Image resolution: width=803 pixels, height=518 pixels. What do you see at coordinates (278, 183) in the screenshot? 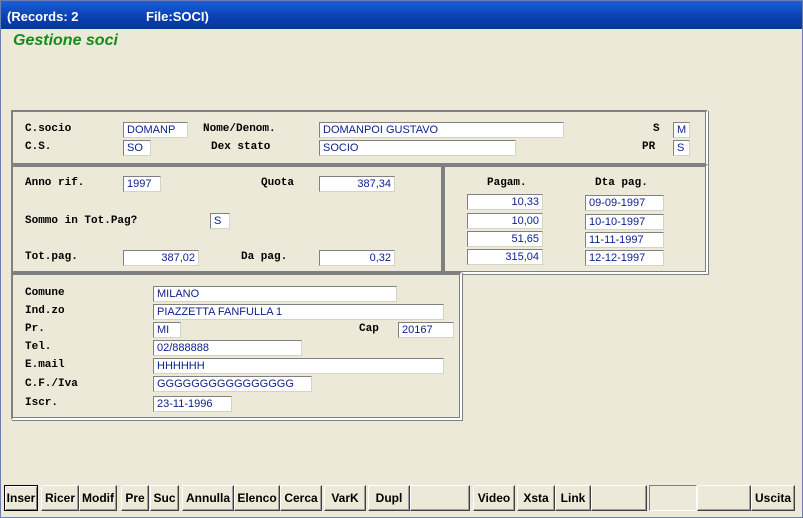
I see `quota-label: Quota` at bounding box center [278, 183].